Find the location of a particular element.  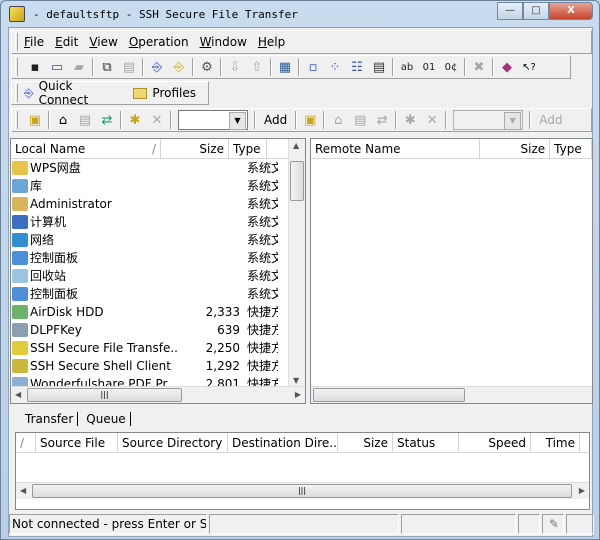

menu-file: File is located at coordinates (34, 42).